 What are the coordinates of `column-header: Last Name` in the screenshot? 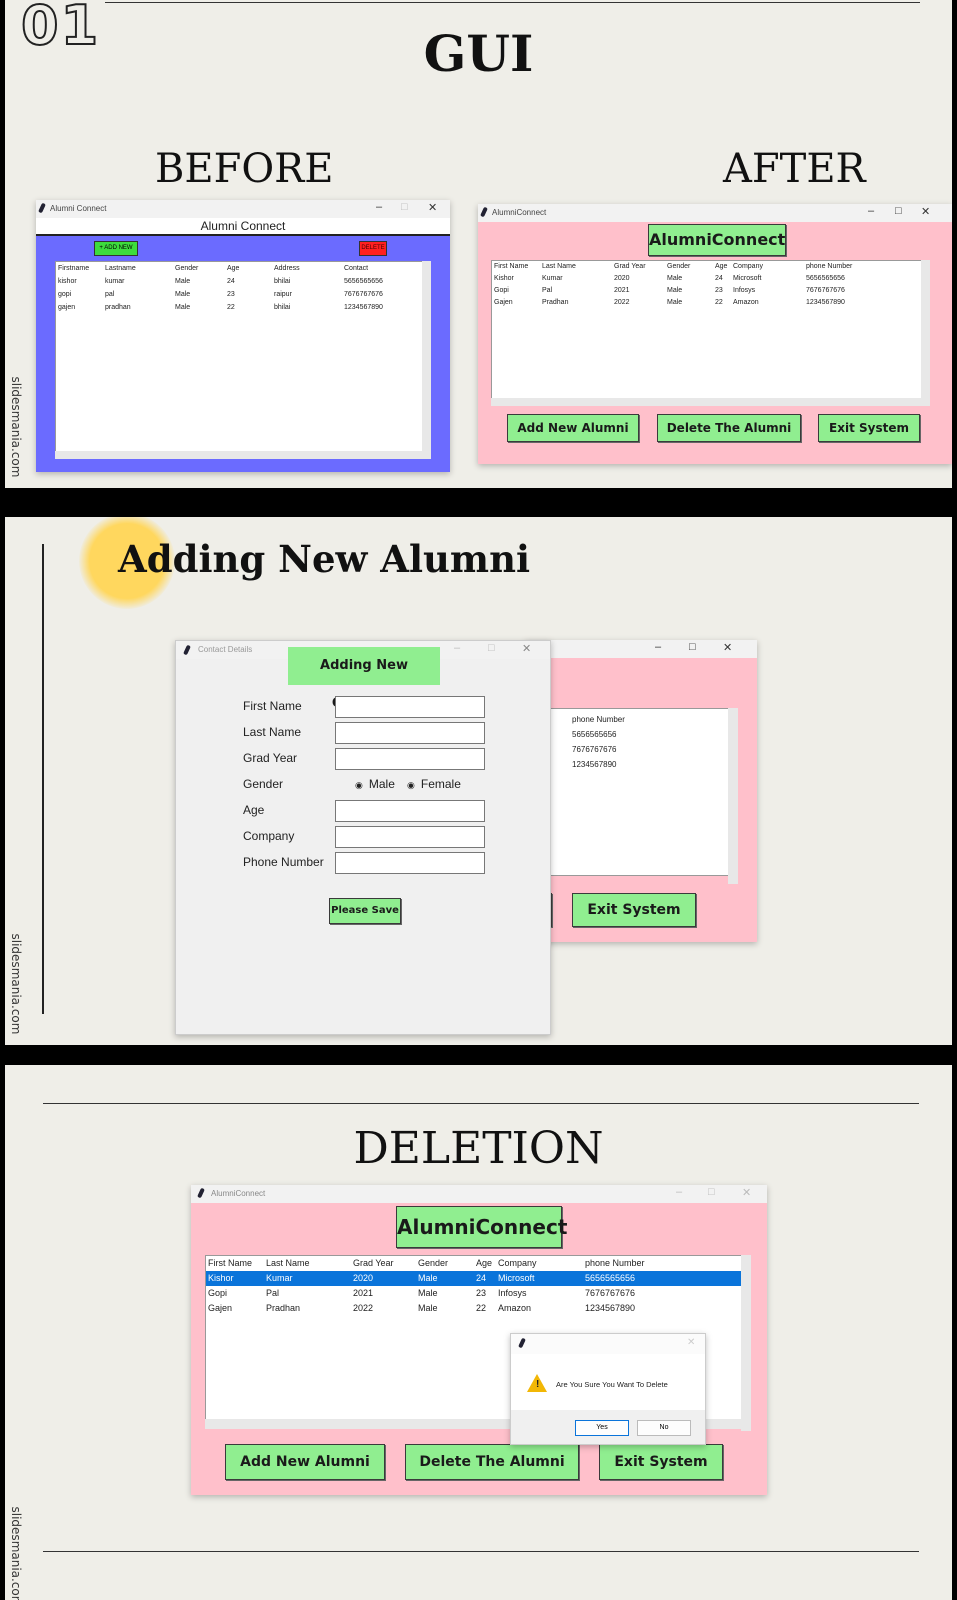 It's located at (559, 266).